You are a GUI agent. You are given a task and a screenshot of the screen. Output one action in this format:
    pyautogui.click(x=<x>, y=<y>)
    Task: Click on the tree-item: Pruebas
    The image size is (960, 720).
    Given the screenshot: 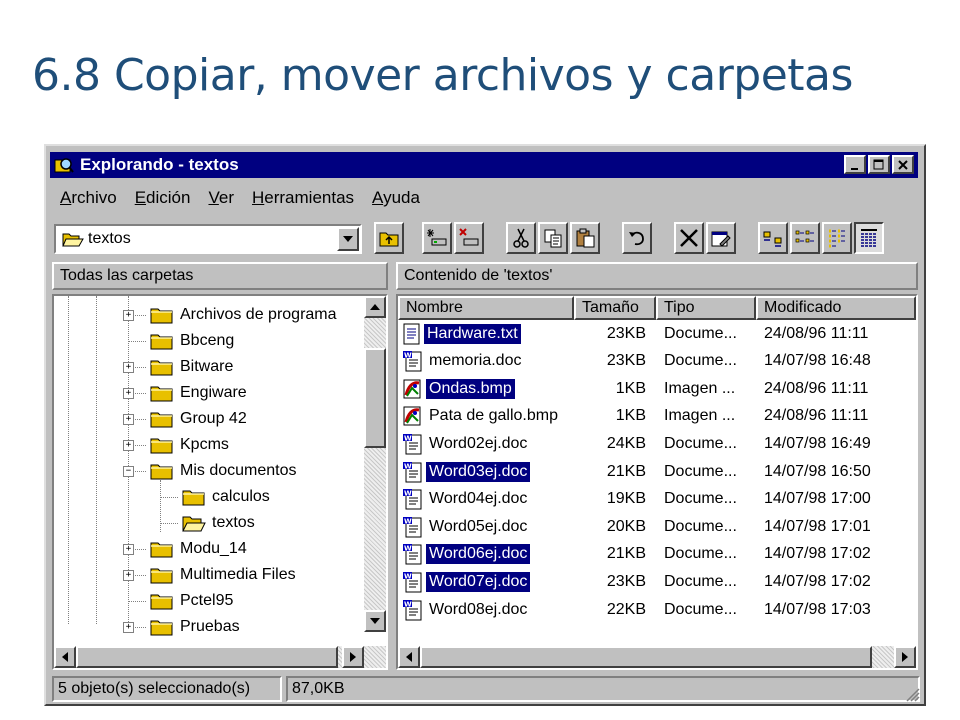 What is the action you would take?
    pyautogui.click(x=195, y=627)
    